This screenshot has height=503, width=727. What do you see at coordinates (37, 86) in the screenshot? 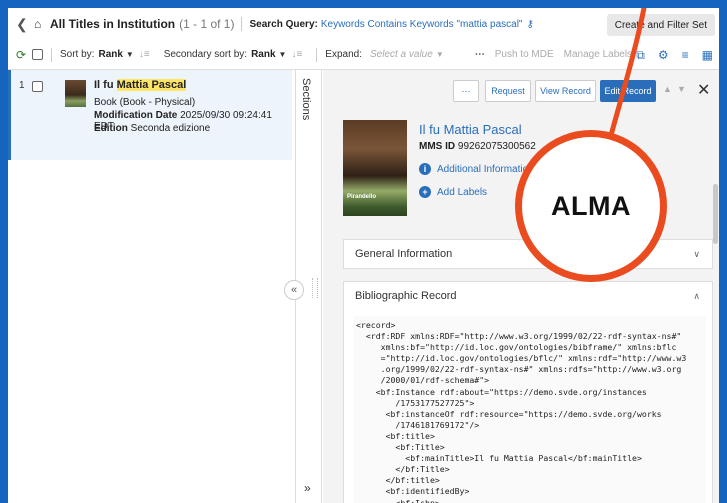
I see `result-checkbox` at bounding box center [37, 86].